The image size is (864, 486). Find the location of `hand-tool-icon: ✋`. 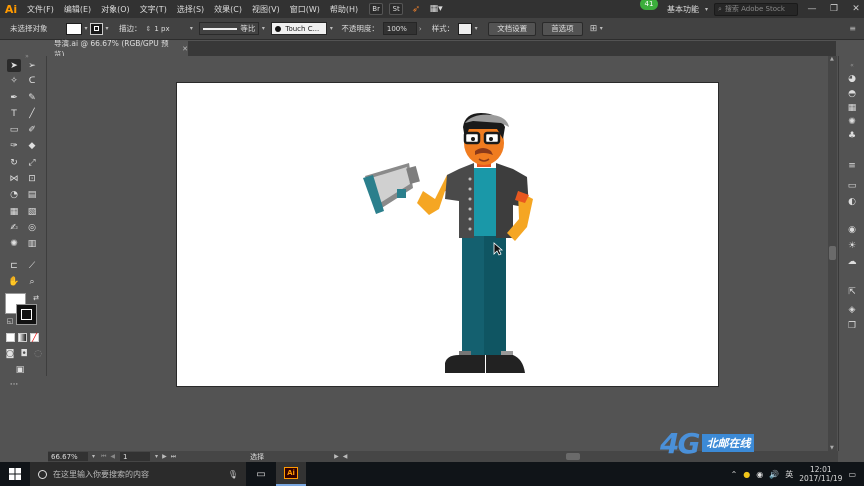

hand-tool-icon: ✋ is located at coordinates (14, 281).